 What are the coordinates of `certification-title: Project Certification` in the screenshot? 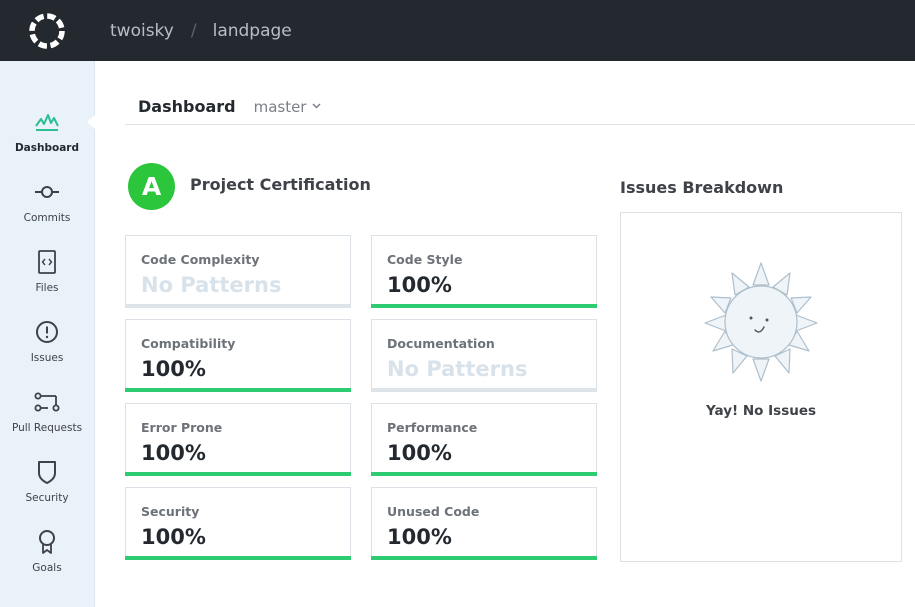 It's located at (280, 184).